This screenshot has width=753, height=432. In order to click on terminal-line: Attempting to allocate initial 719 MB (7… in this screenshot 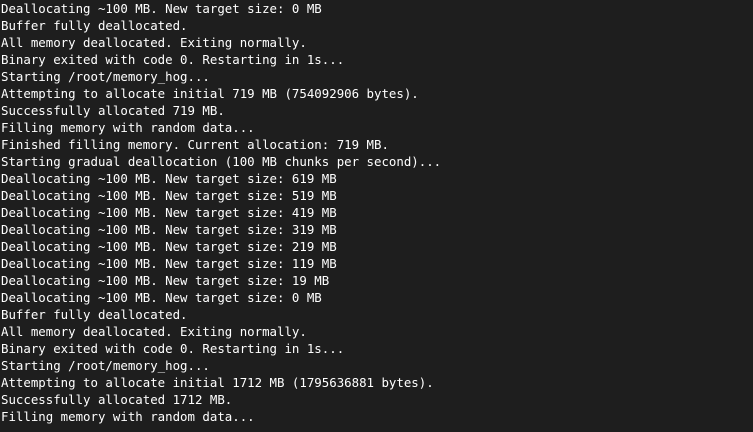, I will do `click(210, 93)`.